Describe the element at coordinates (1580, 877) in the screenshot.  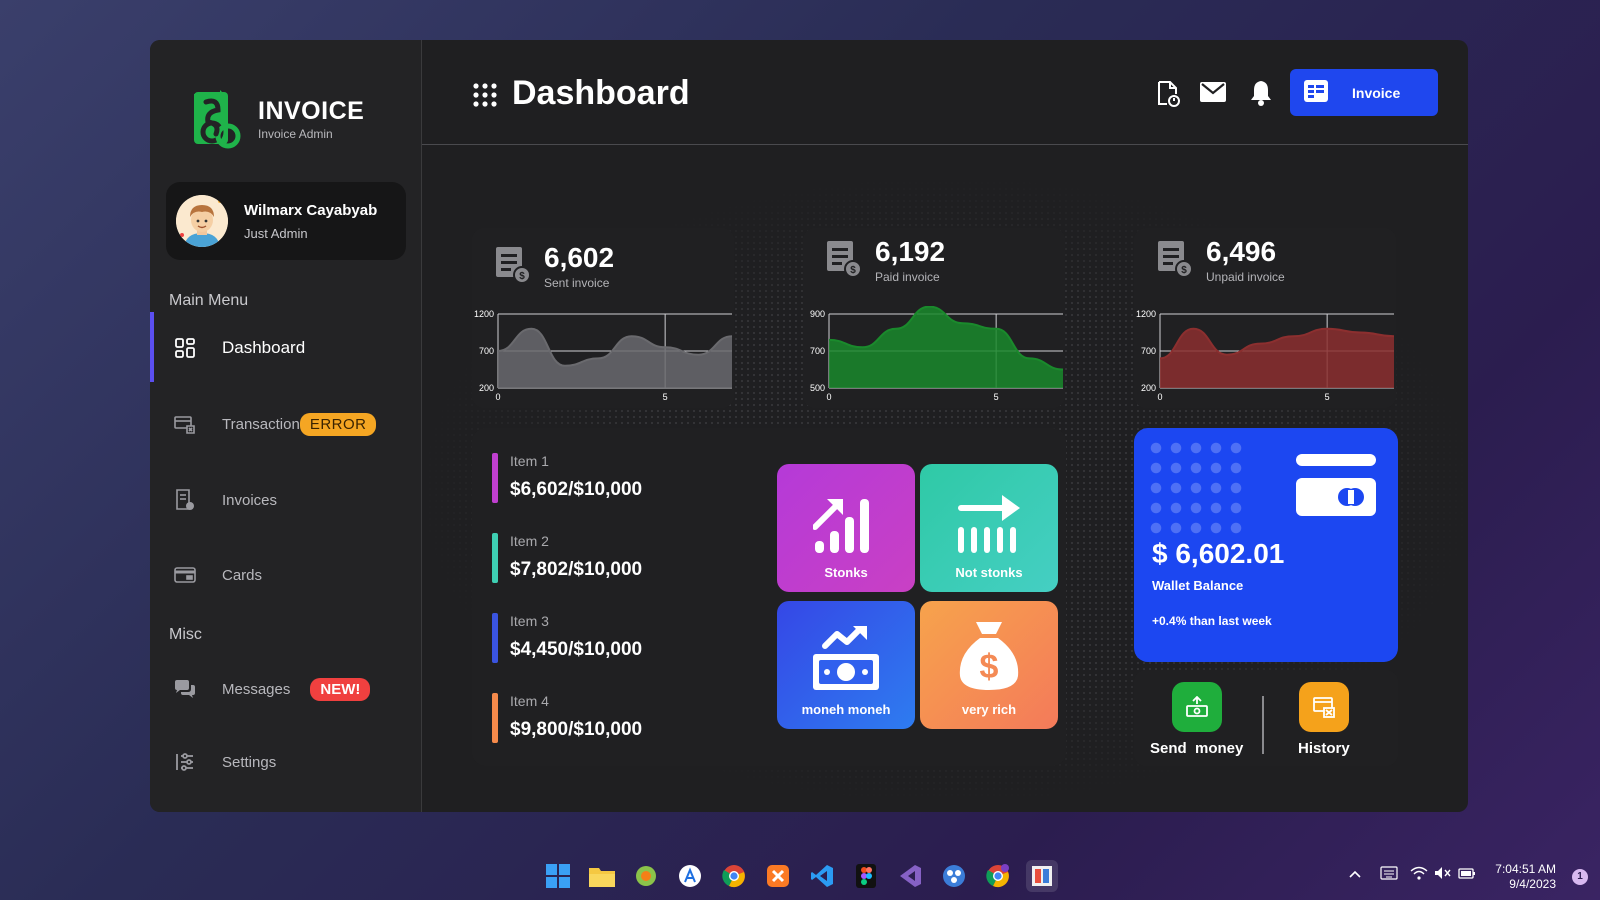
I see `notification-badge: 1` at that location.